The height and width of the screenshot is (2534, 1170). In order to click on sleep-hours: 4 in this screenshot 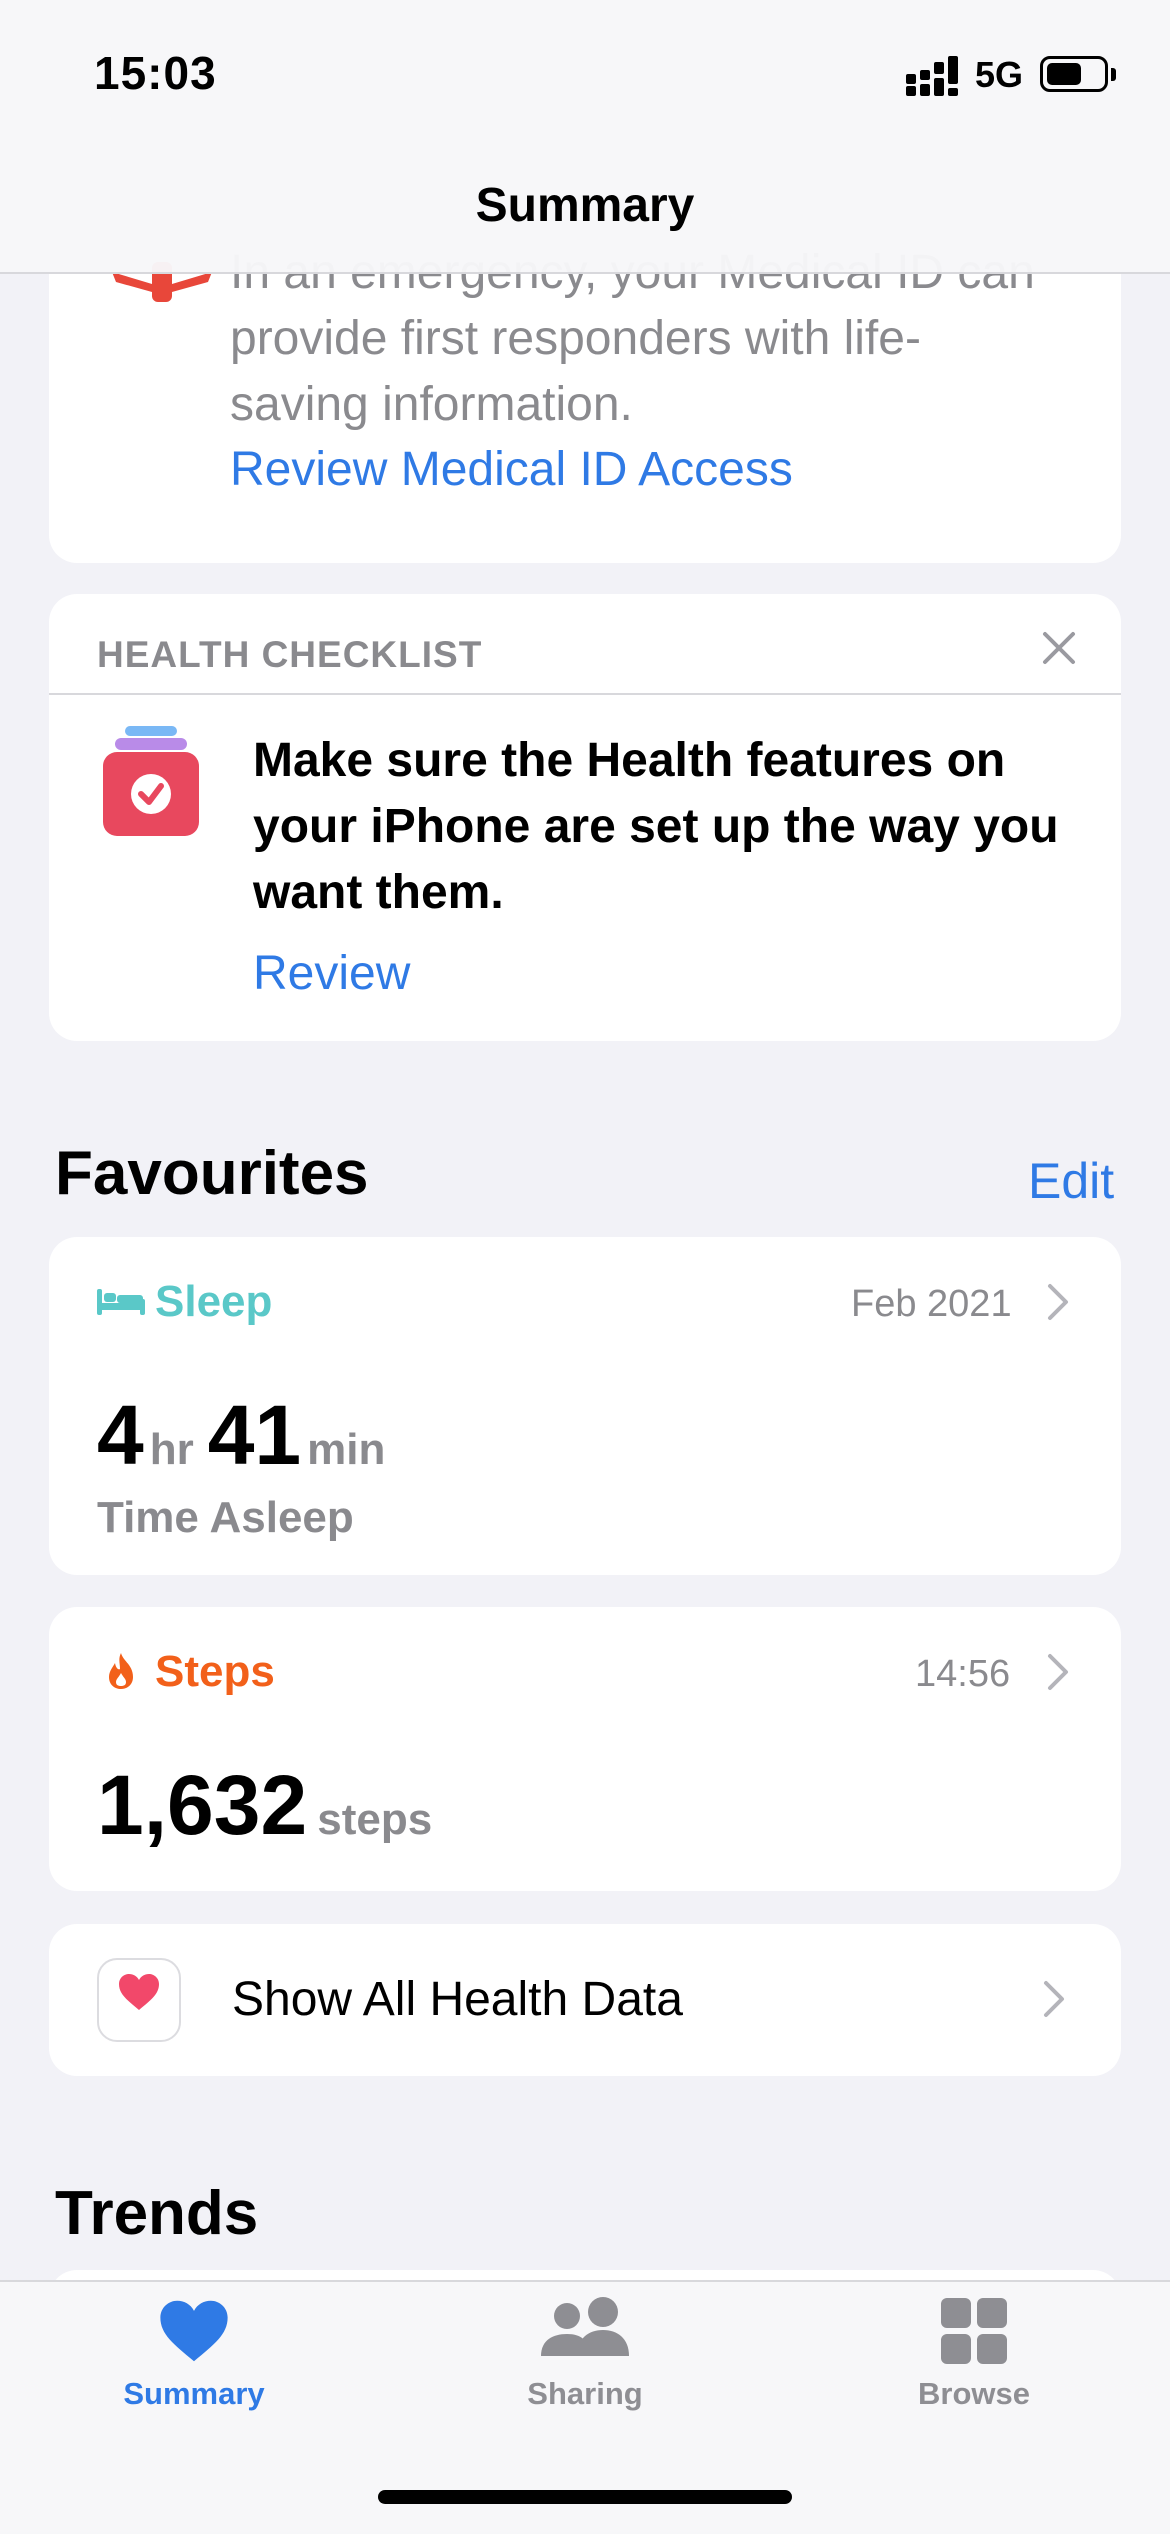, I will do `click(120, 1435)`.